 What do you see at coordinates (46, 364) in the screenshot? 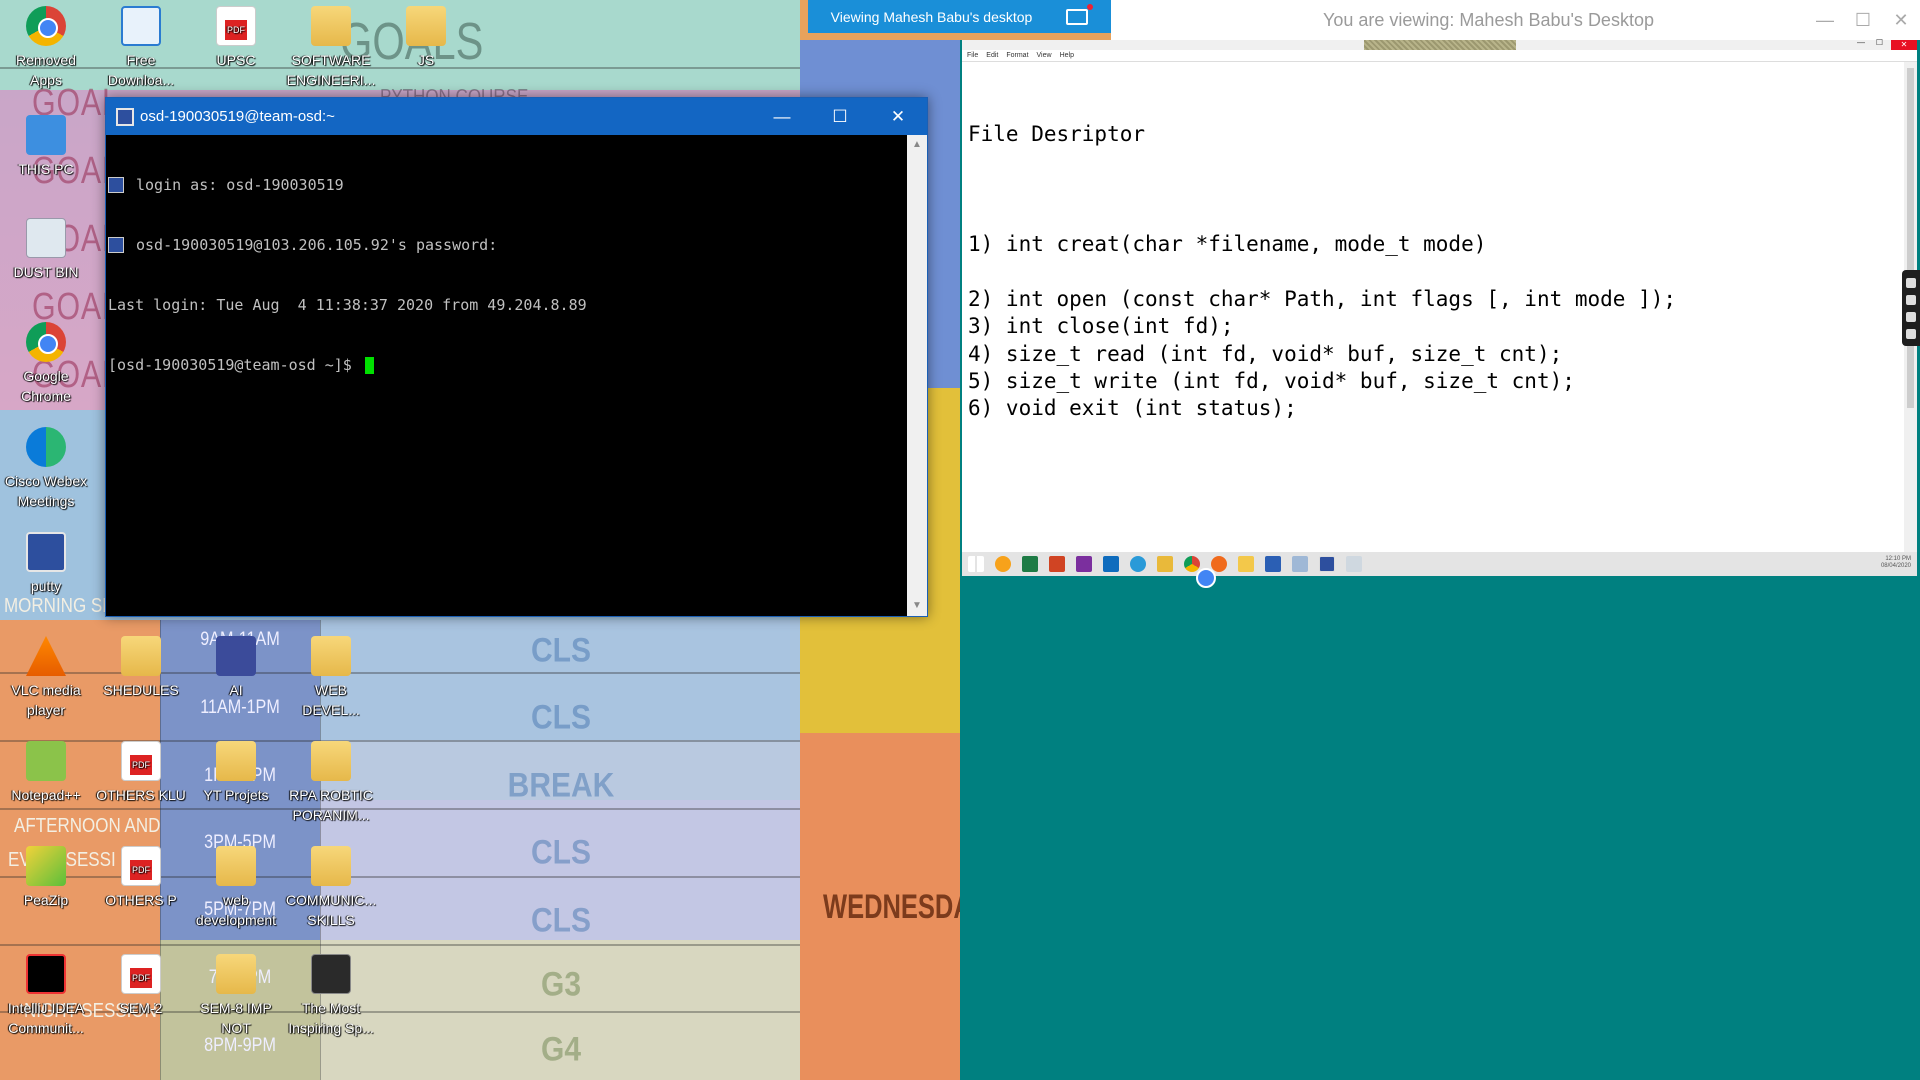
I see `desktop-icon-google-chrome: Google Chrome` at bounding box center [46, 364].